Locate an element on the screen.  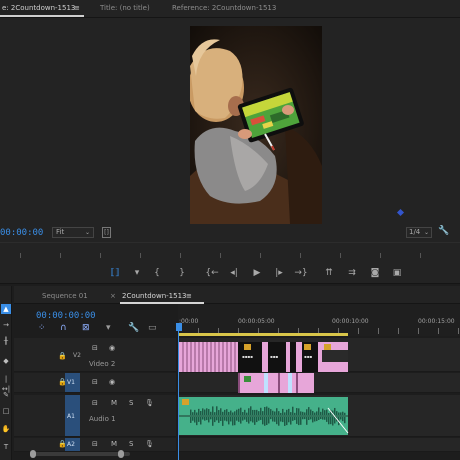
v1-clips is located at coordinates (319, 383).